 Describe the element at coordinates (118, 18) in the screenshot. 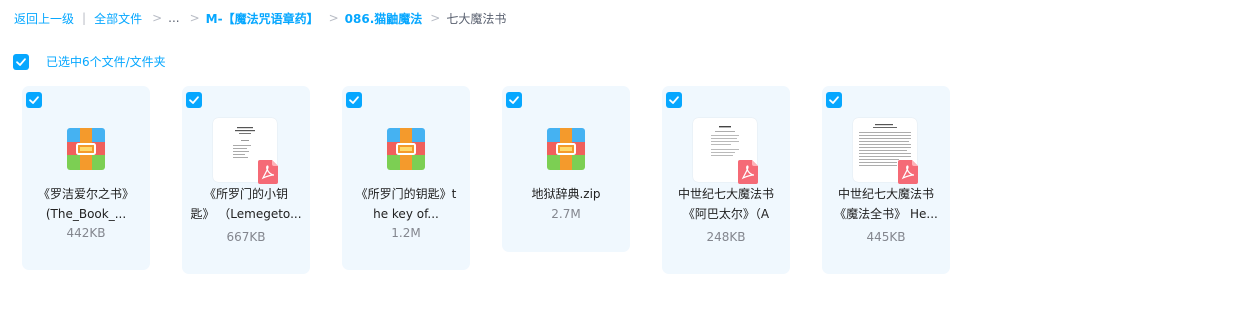

I see `breadcrumb-all-files: 全部文件` at that location.